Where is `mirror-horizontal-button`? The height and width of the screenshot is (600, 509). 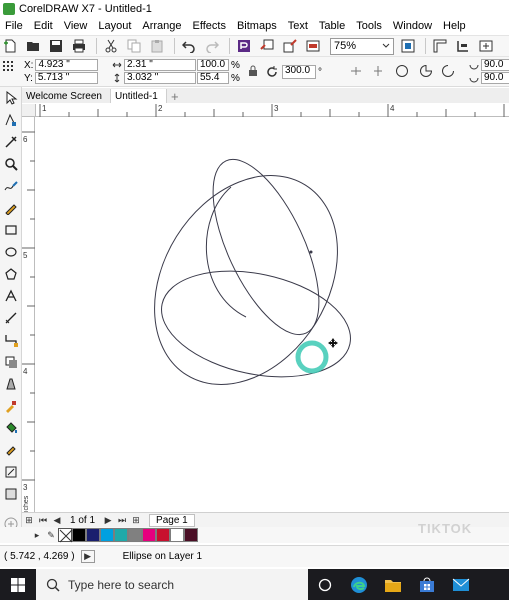
mirror-horizontal-button is located at coordinates (356, 71).